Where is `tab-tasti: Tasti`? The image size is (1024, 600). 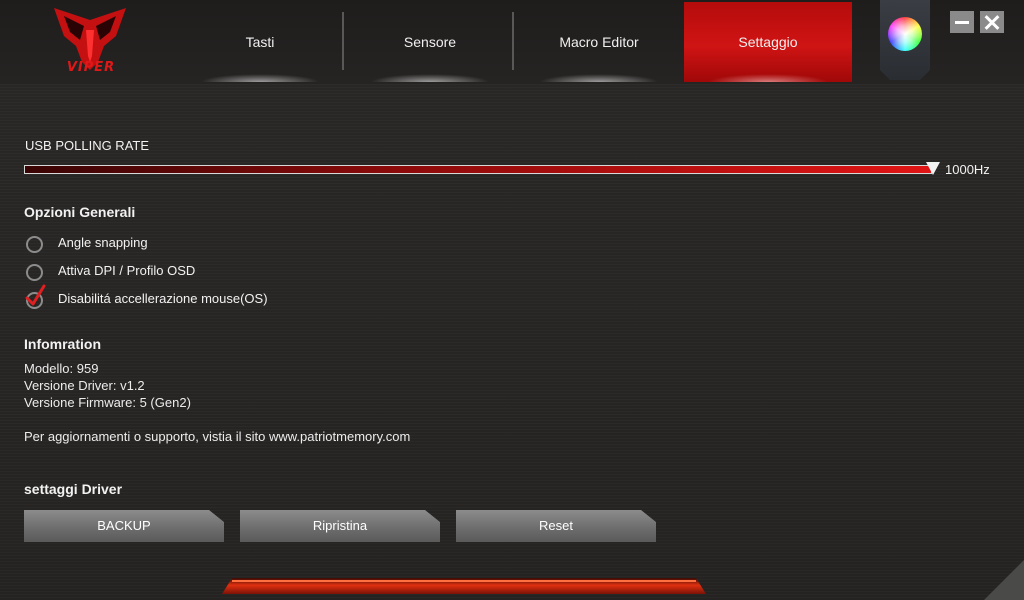
tab-tasti: Tasti is located at coordinates (260, 42).